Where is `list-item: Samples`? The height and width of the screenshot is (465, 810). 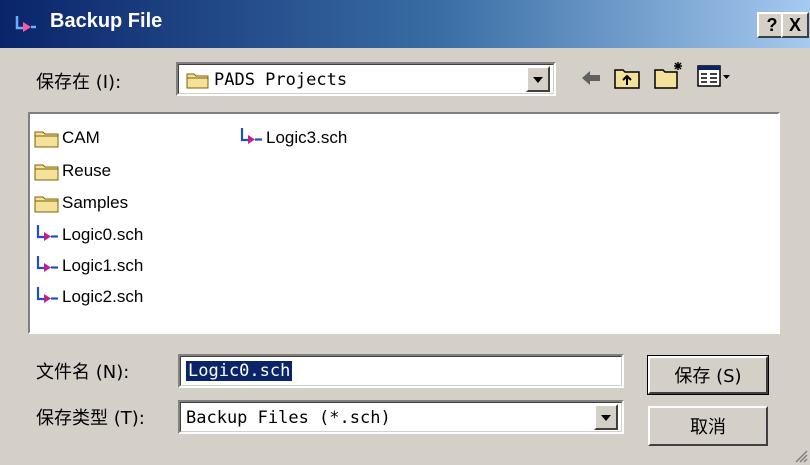
list-item: Samples is located at coordinates (81, 203).